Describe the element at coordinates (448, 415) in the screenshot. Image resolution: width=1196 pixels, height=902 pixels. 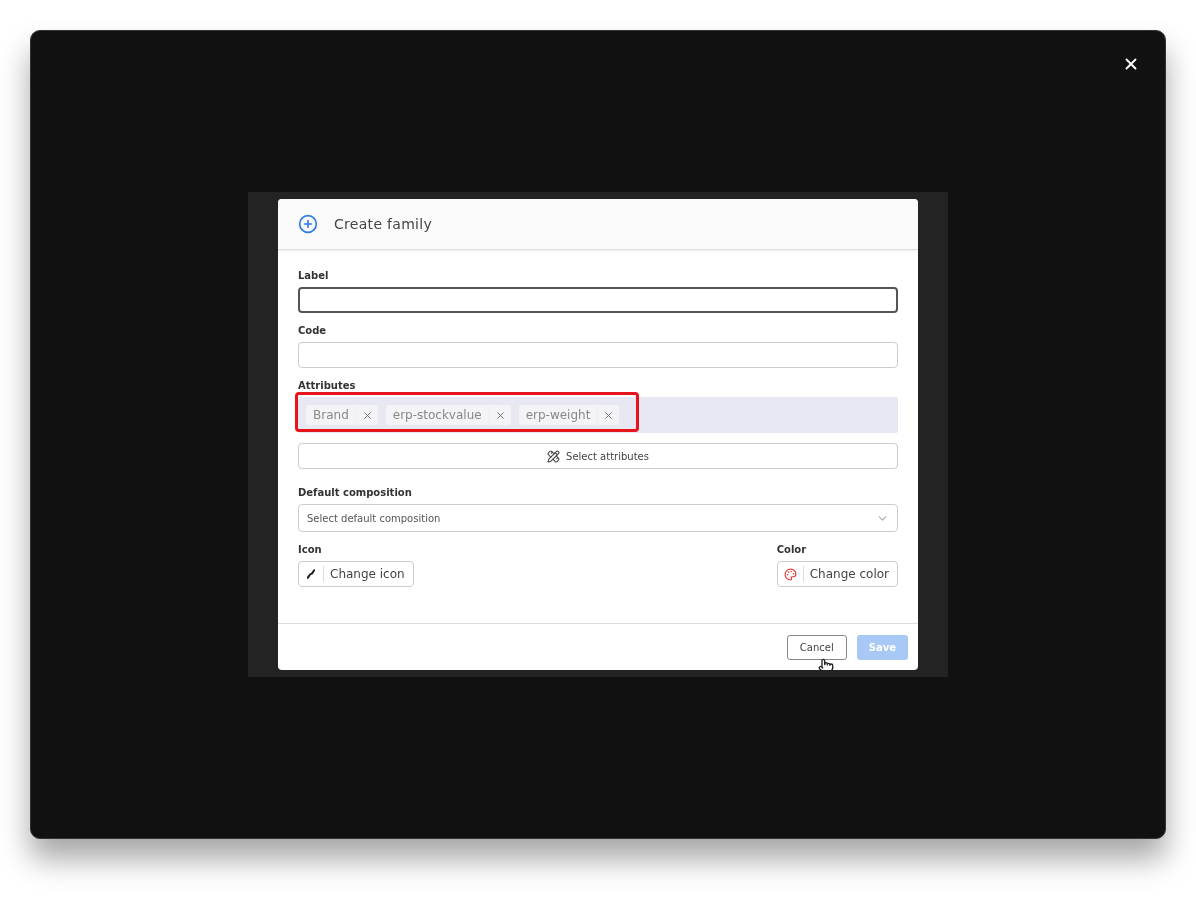
I see `attribute-tag: erp-stockvalue` at that location.